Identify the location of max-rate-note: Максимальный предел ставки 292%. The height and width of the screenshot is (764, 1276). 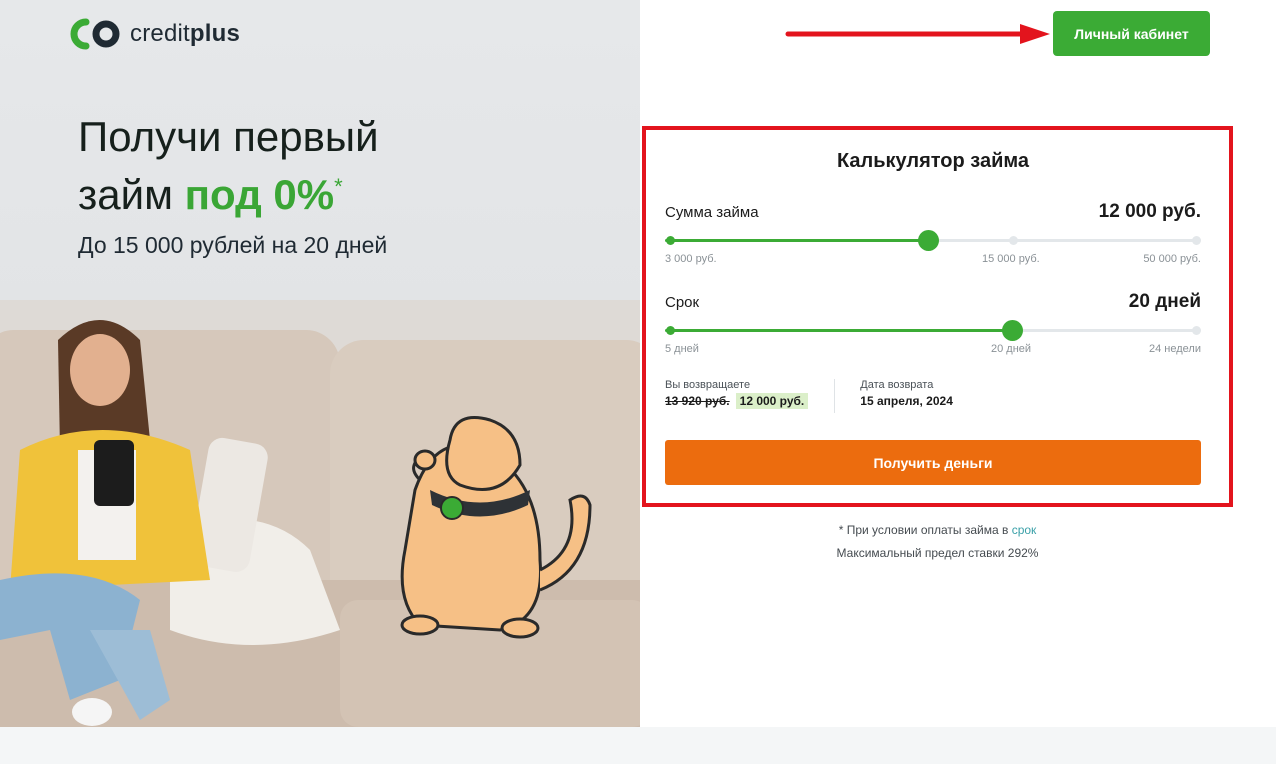
(937, 553).